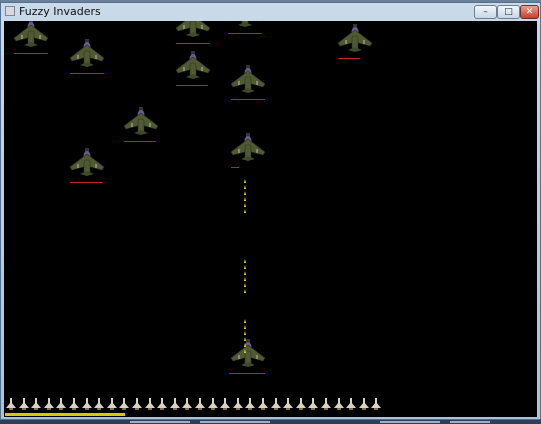 The image size is (541, 424). I want to click on ammo-pip, so click(123, 414).